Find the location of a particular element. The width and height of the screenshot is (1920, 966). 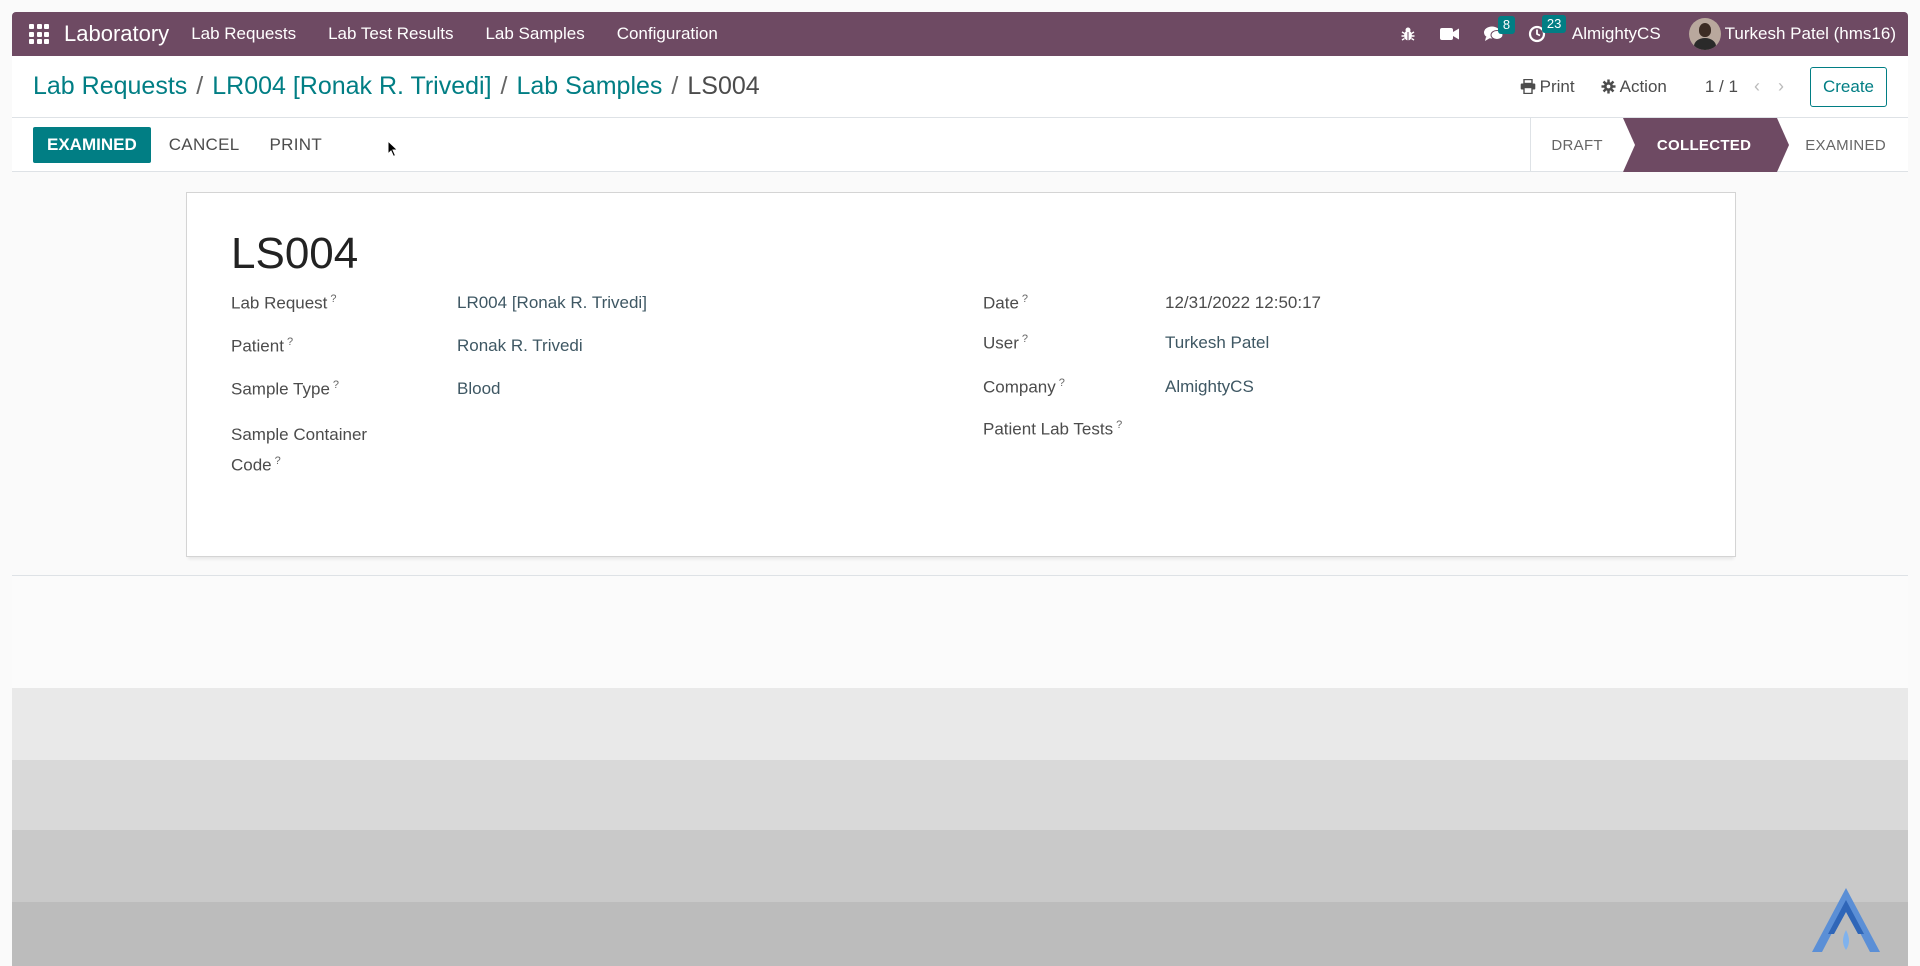

breadcrumb-lab-request-record: LR004 [Ronak R. Trivedi] is located at coordinates (351, 86).